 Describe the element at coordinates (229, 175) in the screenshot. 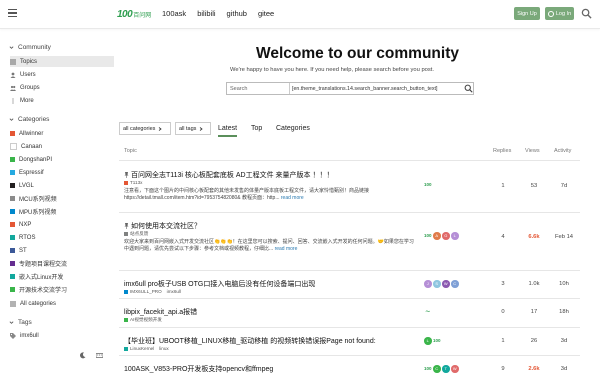

I see `topic-title: 百问网全志T113i 核心板配套底板 AD工程文件 来量产版本 ！！！` at that location.